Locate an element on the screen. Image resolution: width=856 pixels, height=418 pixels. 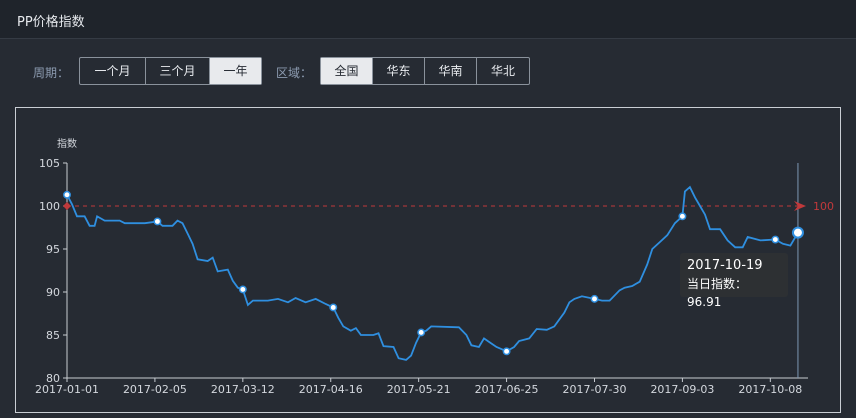
x-tick-label: 2017-04-16 is located at coordinates (331, 389).